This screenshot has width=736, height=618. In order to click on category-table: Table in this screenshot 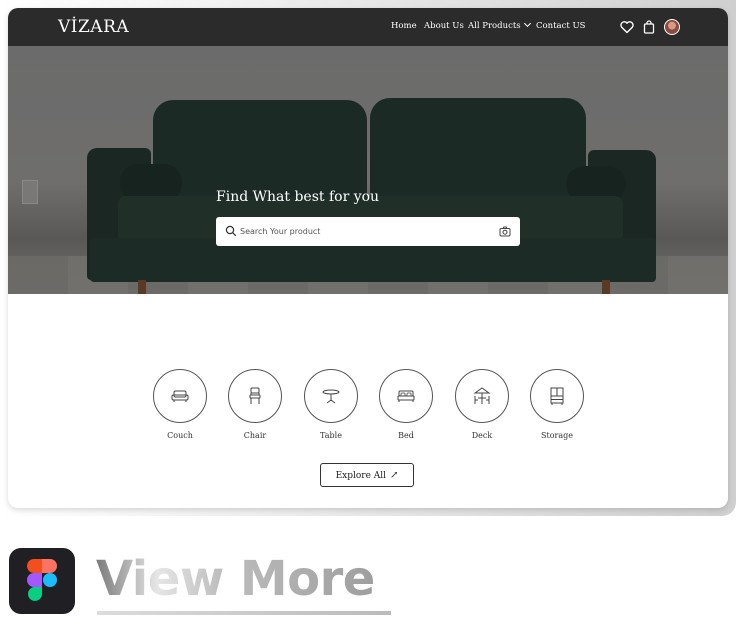, I will do `click(331, 404)`.